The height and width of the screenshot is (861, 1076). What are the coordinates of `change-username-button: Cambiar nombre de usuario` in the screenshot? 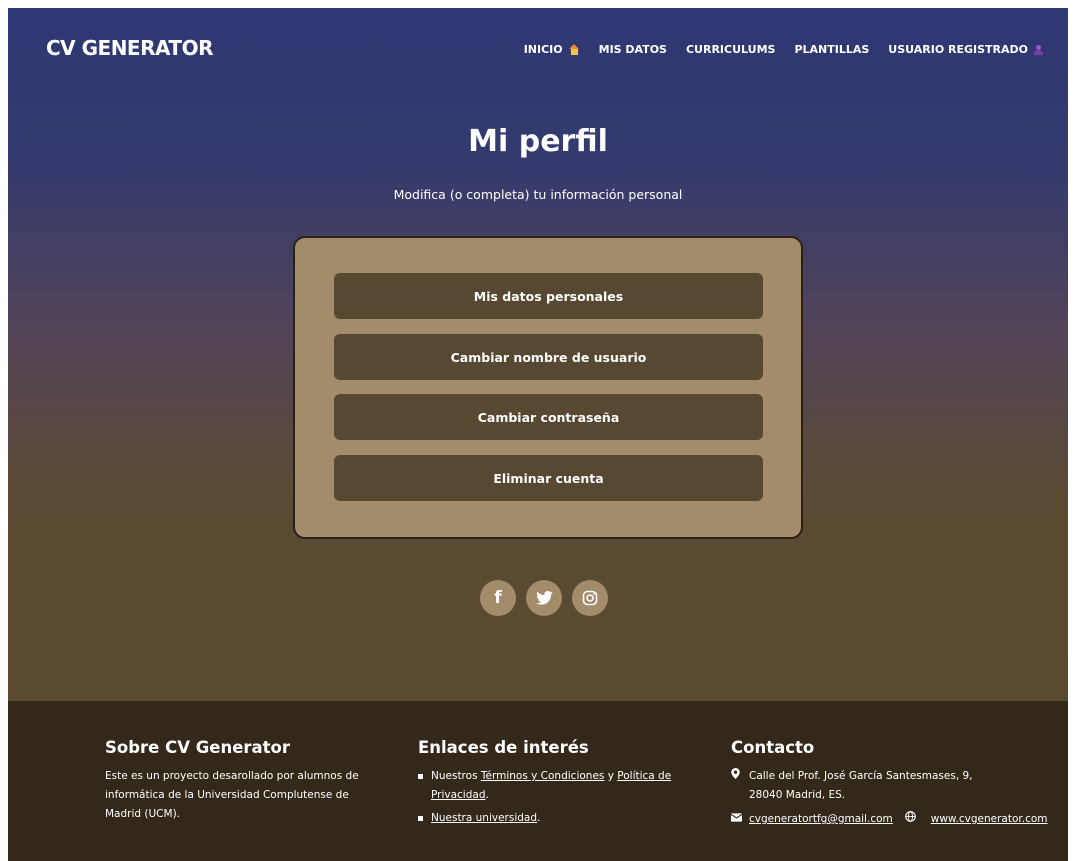 It's located at (548, 357).